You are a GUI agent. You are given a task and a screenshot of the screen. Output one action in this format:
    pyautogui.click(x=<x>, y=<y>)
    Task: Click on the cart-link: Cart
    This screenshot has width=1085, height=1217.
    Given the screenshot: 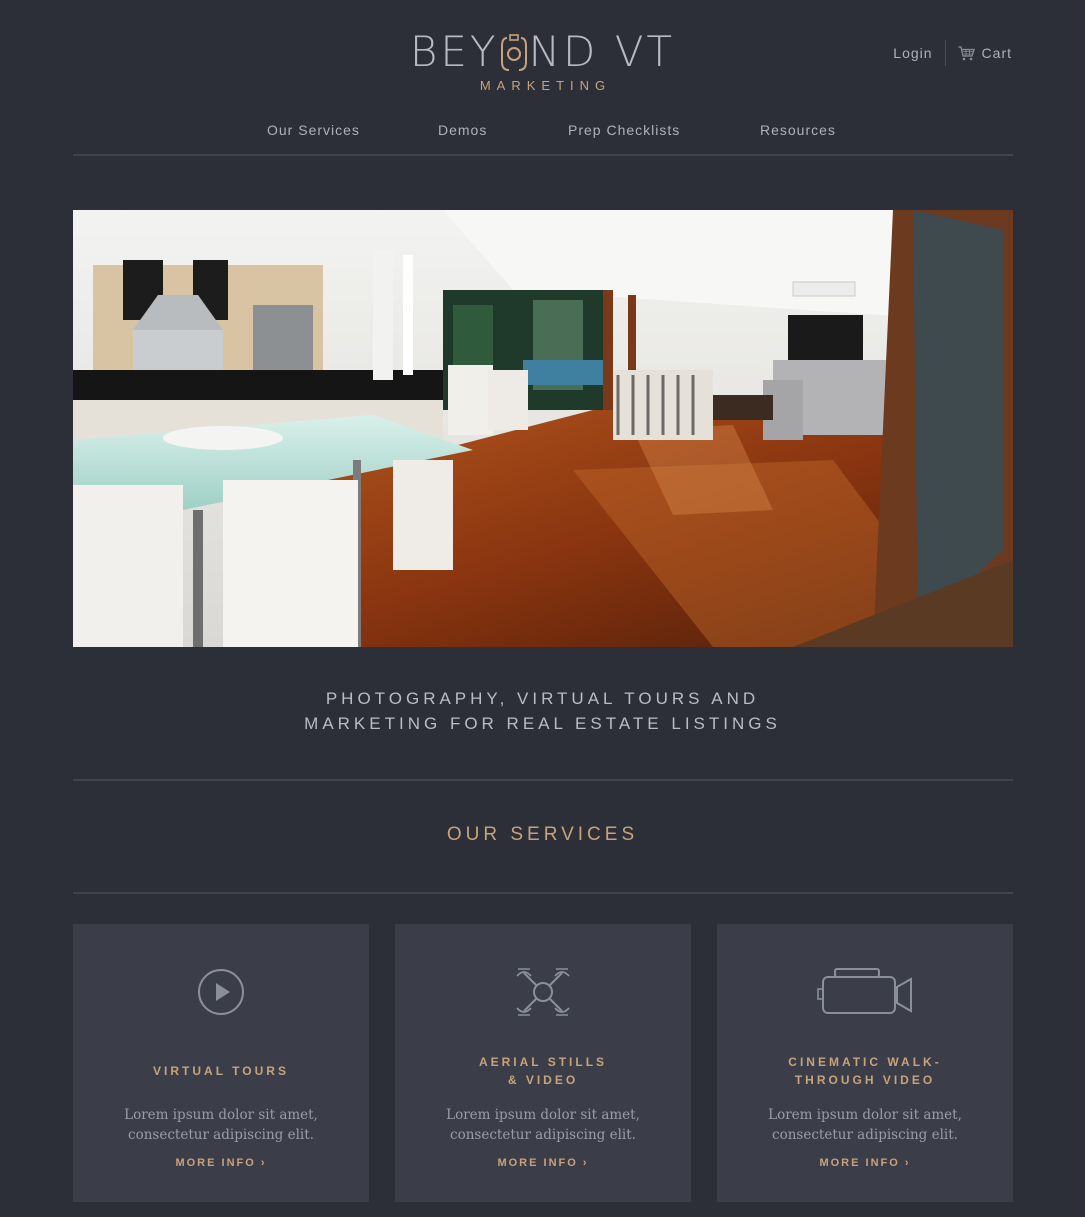 What is the action you would take?
    pyautogui.click(x=985, y=53)
    